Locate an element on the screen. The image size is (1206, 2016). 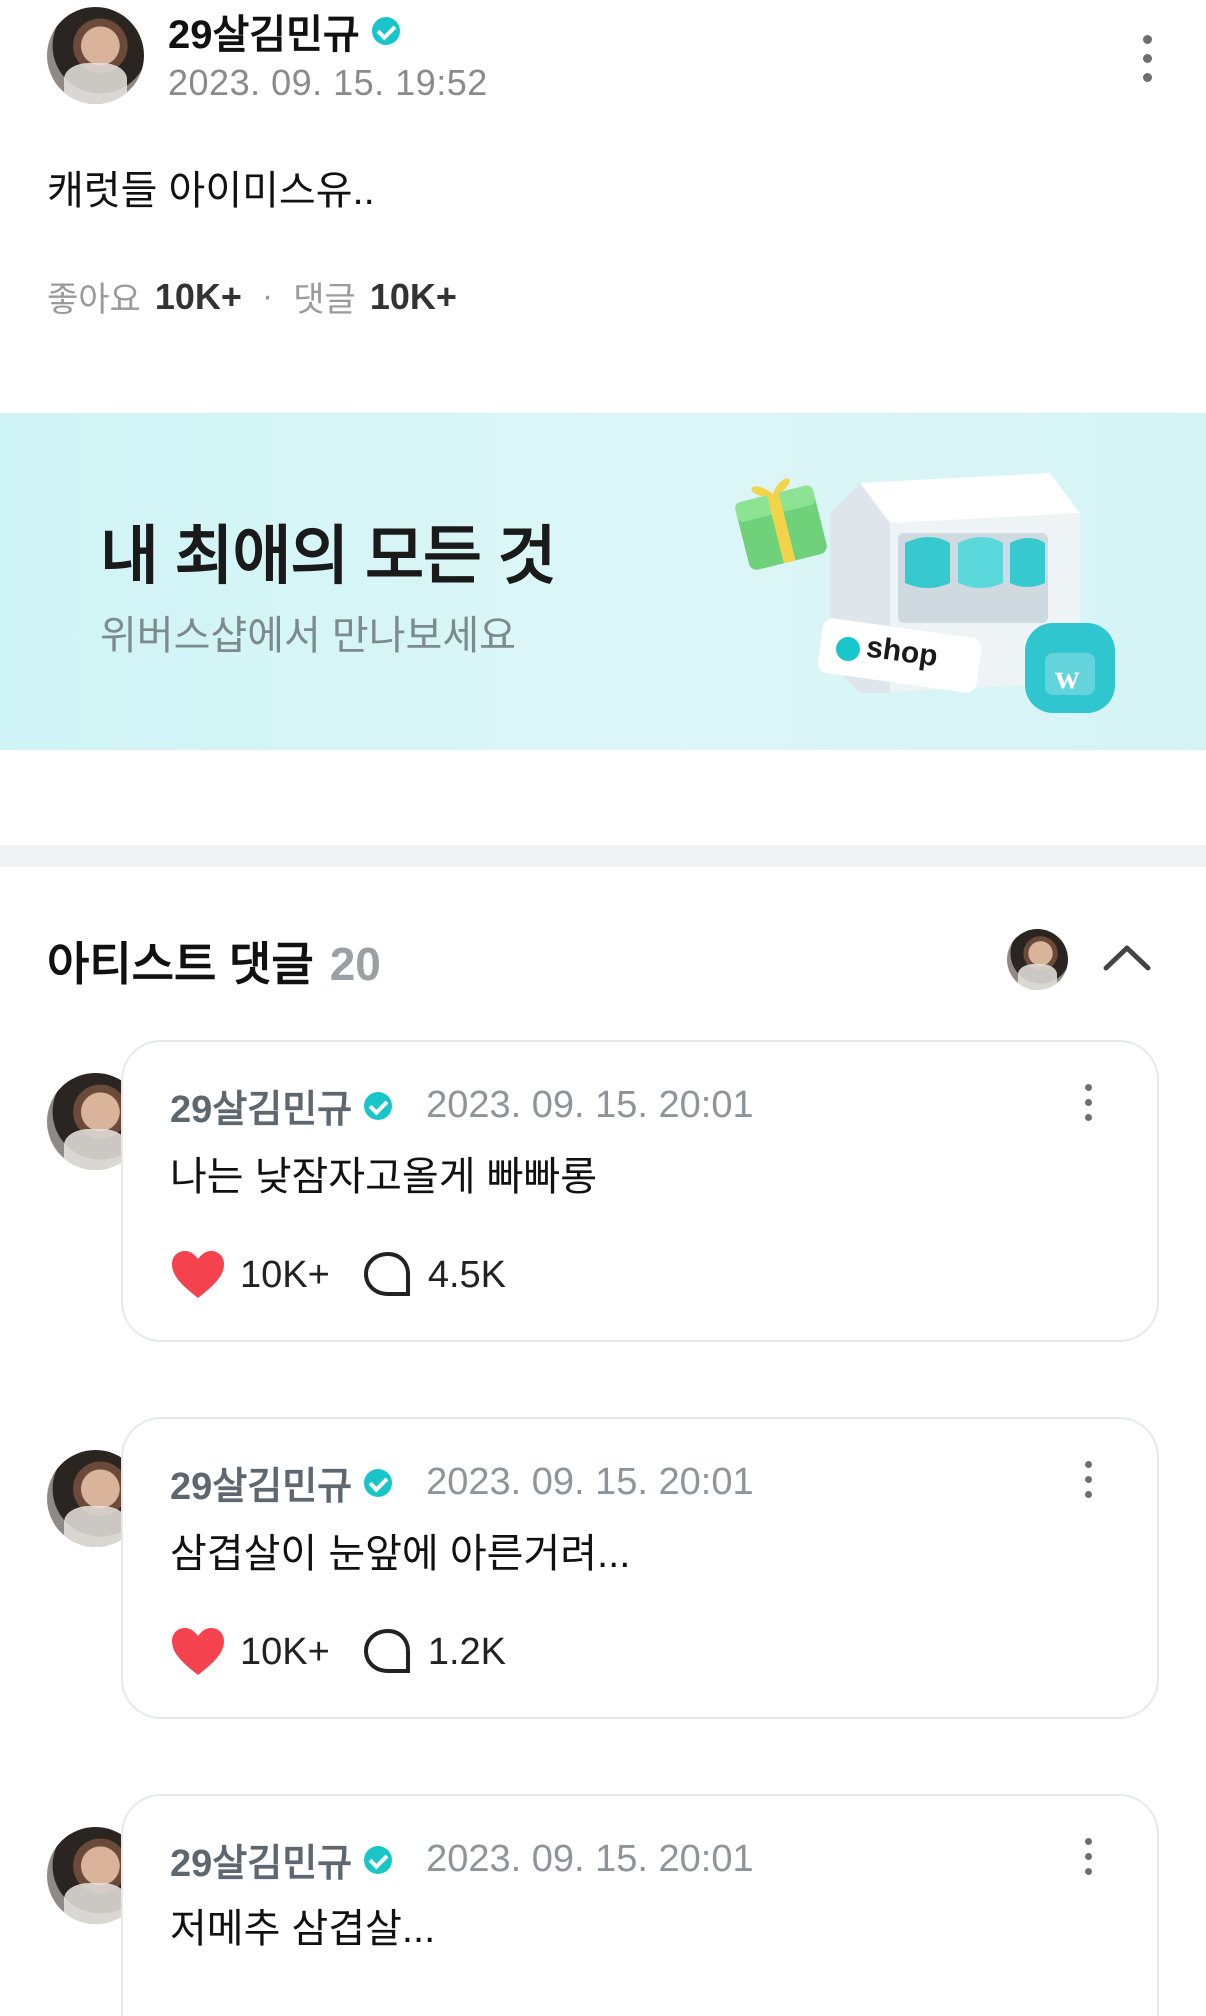
author-avatar is located at coordinates (95, 55).